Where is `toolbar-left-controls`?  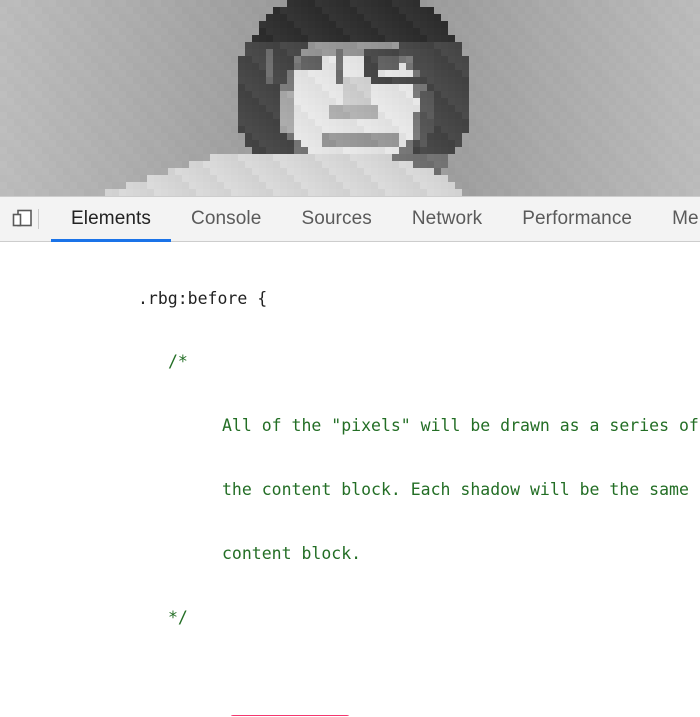
toolbar-left-controls is located at coordinates (25, 219).